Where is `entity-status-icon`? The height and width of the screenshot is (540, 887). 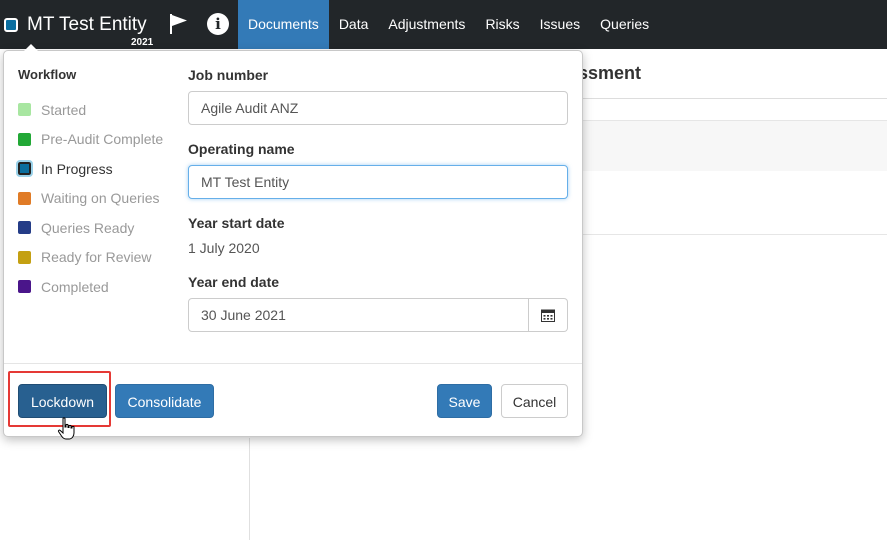 entity-status-icon is located at coordinates (11, 24).